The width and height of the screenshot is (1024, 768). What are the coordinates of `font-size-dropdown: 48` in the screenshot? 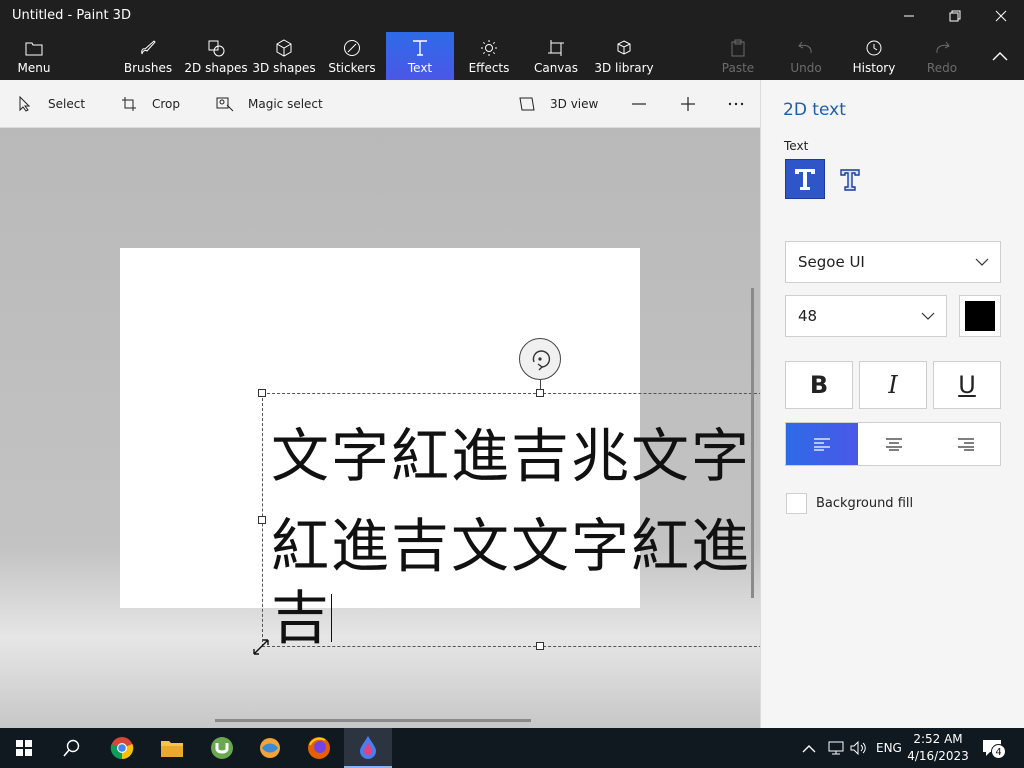 It's located at (866, 316).